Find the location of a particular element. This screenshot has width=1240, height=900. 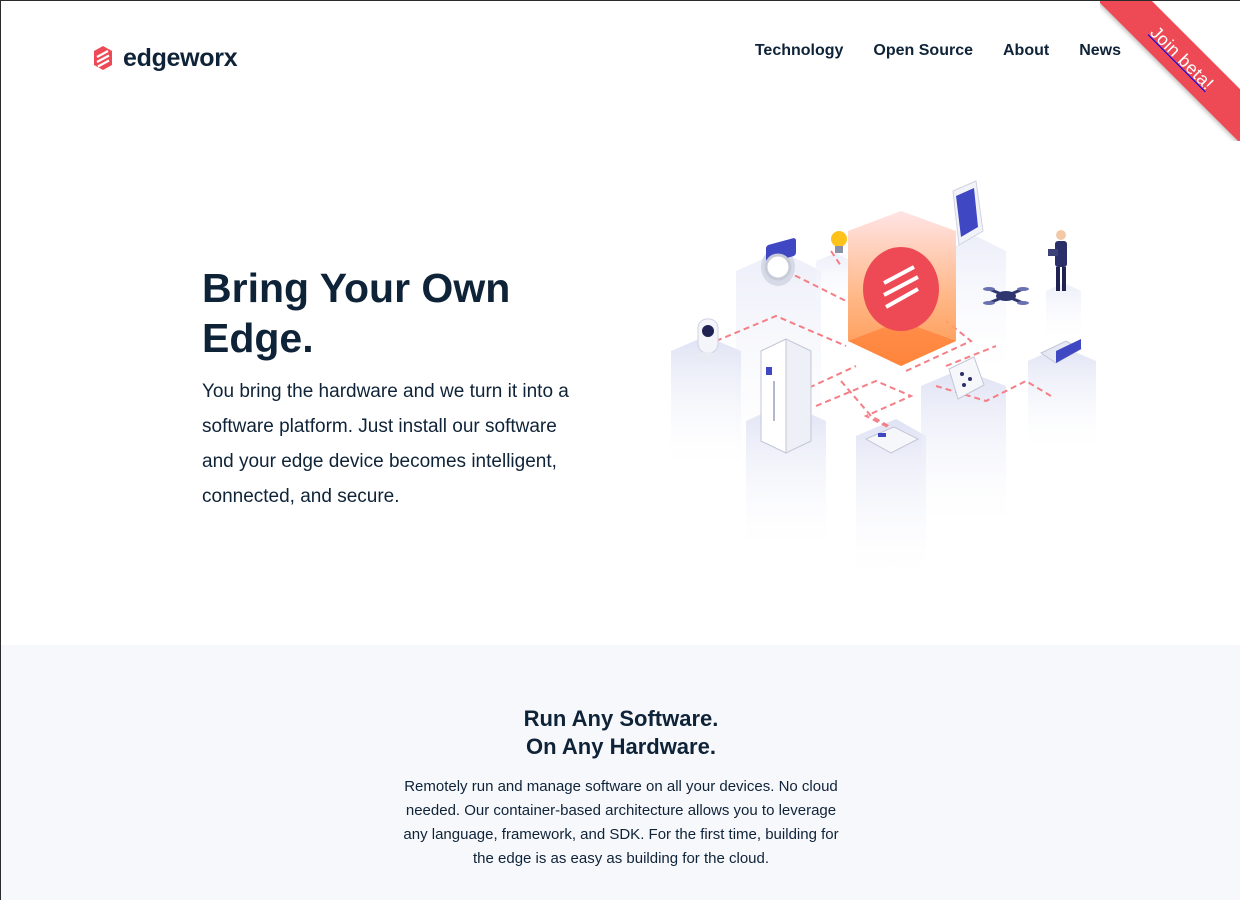

features-title-line2: On Any Hardware. is located at coordinates (621, 746).